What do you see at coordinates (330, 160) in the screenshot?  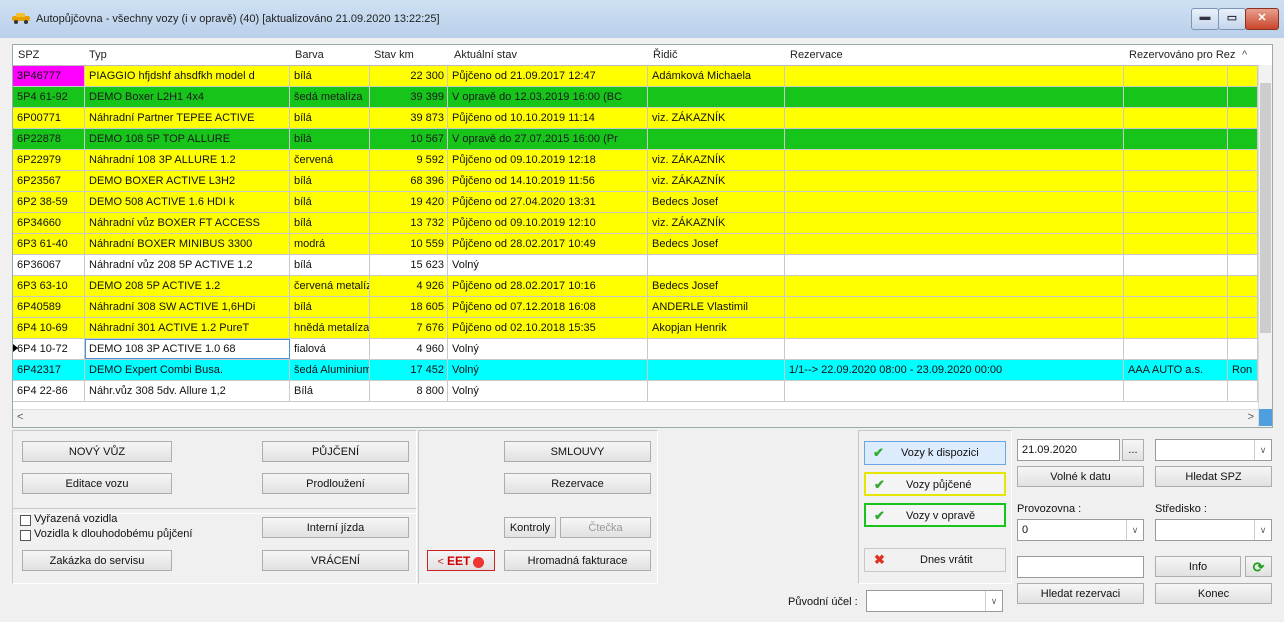 I see `cell-barva: červená` at bounding box center [330, 160].